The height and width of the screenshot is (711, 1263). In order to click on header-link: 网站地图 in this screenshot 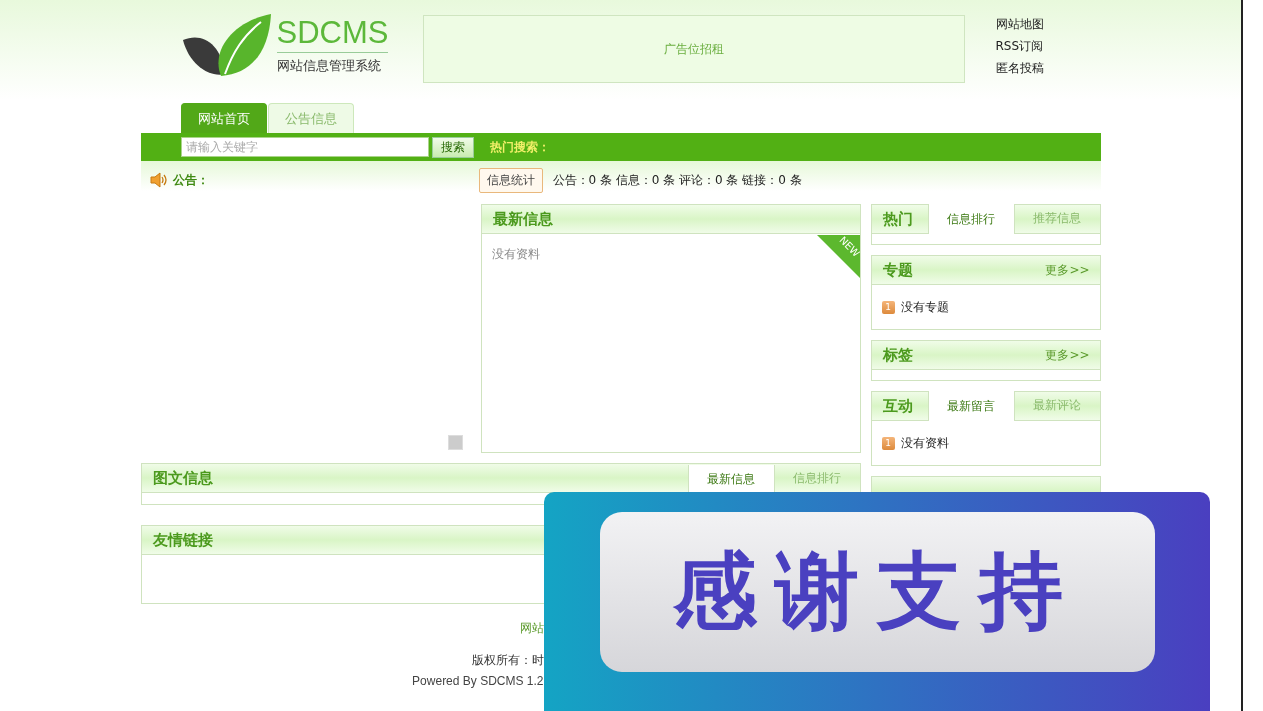, I will do `click(1019, 24)`.